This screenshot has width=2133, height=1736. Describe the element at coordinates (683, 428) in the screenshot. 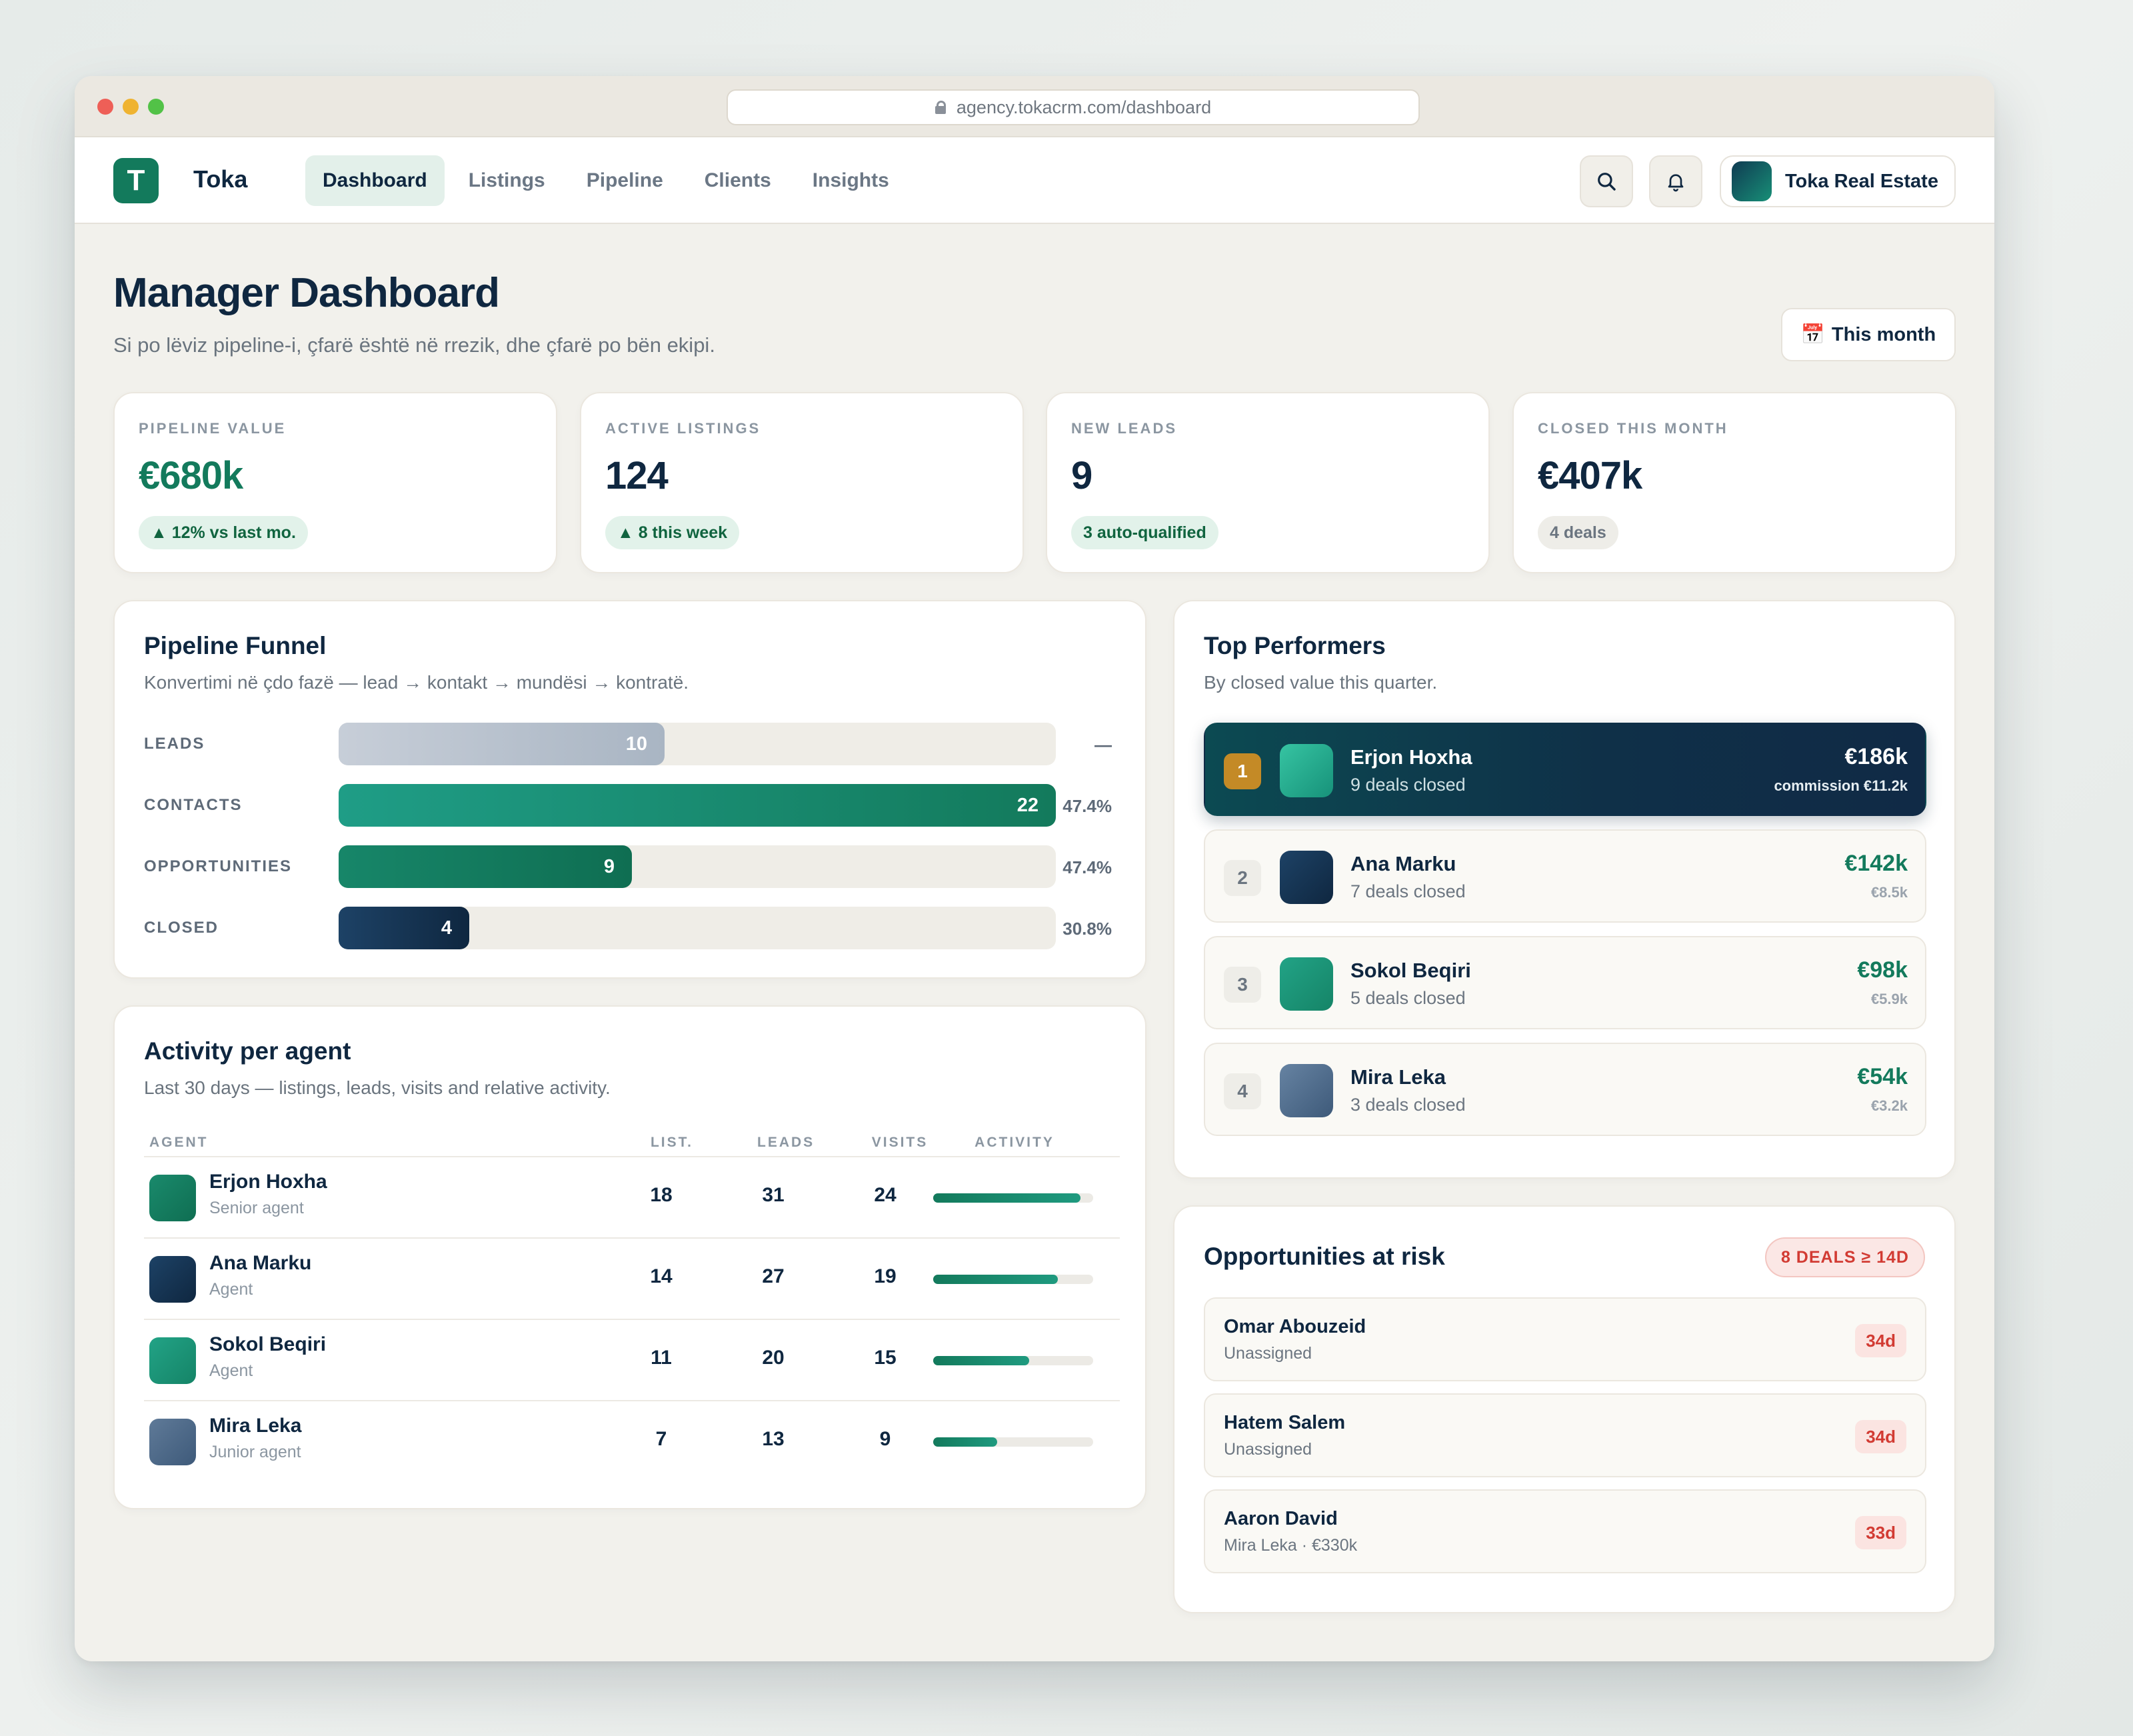

I see `kpi-label: ACTIVE LISTINGS` at that location.